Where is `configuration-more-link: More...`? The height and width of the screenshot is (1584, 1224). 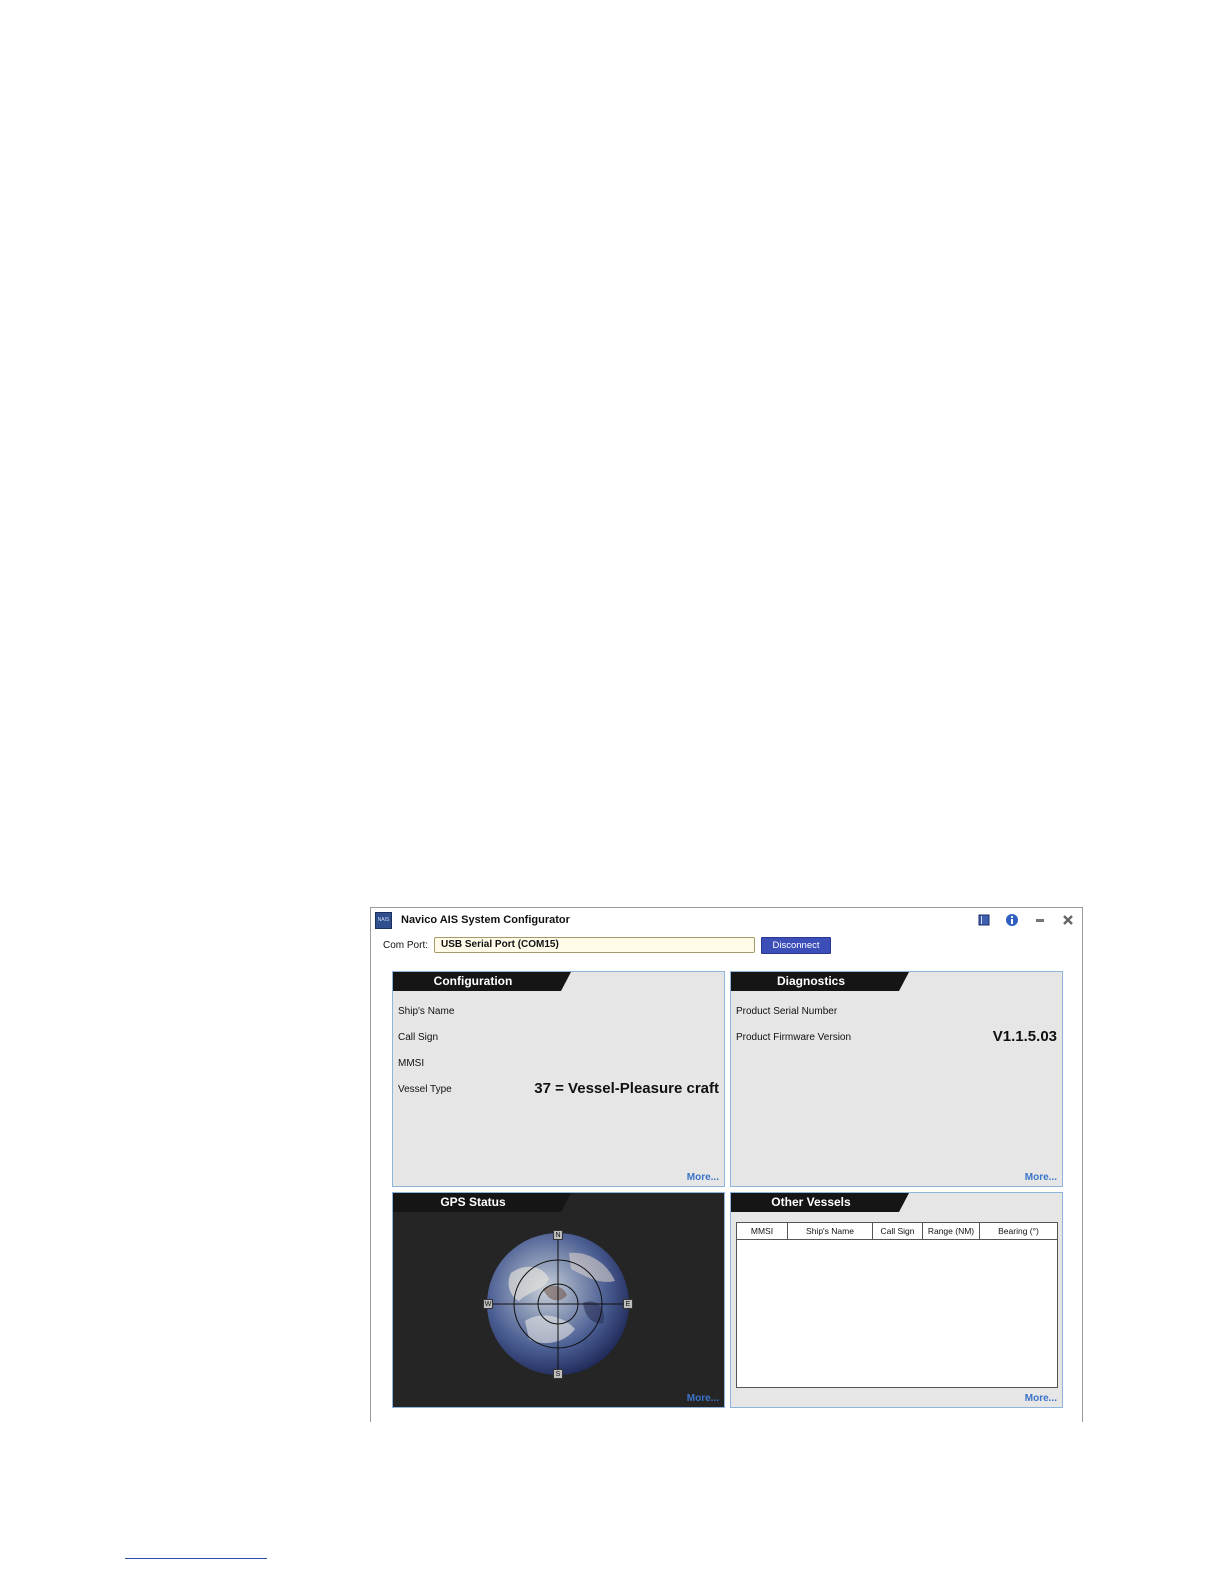
configuration-more-link: More... is located at coordinates (703, 1177).